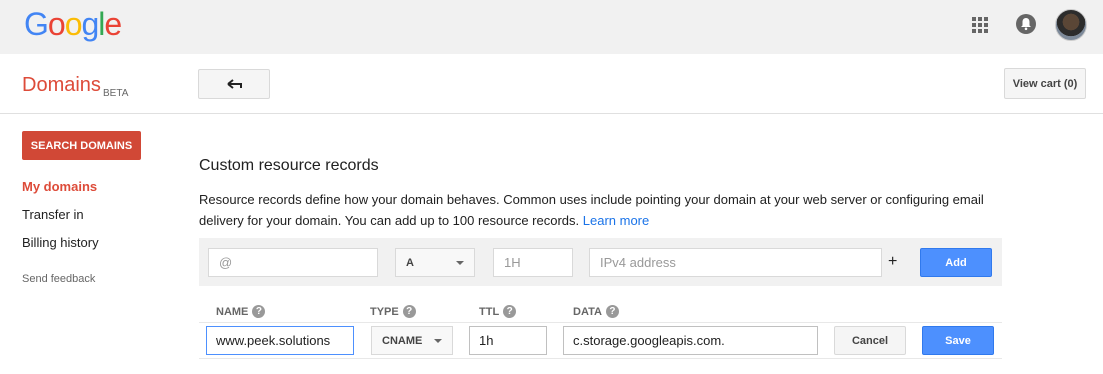  What do you see at coordinates (489, 311) in the screenshot?
I see `column-header-label: TTL` at bounding box center [489, 311].